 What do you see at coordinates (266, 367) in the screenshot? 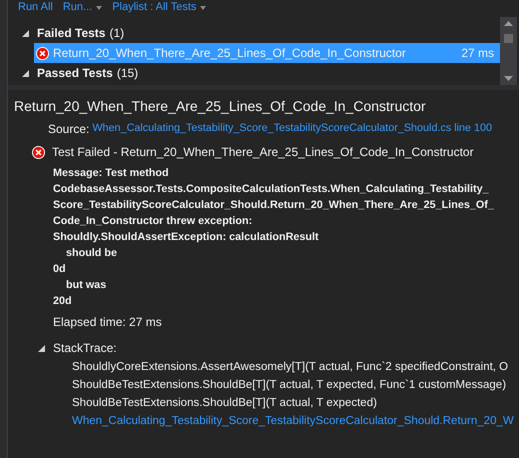
I see `stack-frame: ShouldlyCoreExtensions.AssertAwesomely[T](T actual, Func`2 specifiedConstraint, O` at bounding box center [266, 367].